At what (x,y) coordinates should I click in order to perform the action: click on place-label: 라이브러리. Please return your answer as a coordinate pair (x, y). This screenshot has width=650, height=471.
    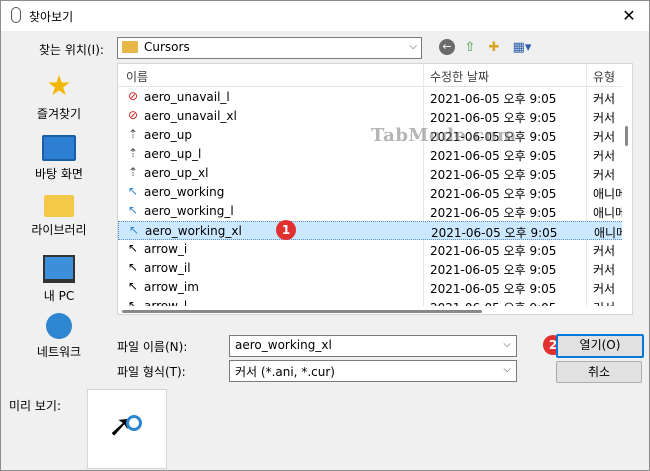
    Looking at the image, I should click on (59, 230).